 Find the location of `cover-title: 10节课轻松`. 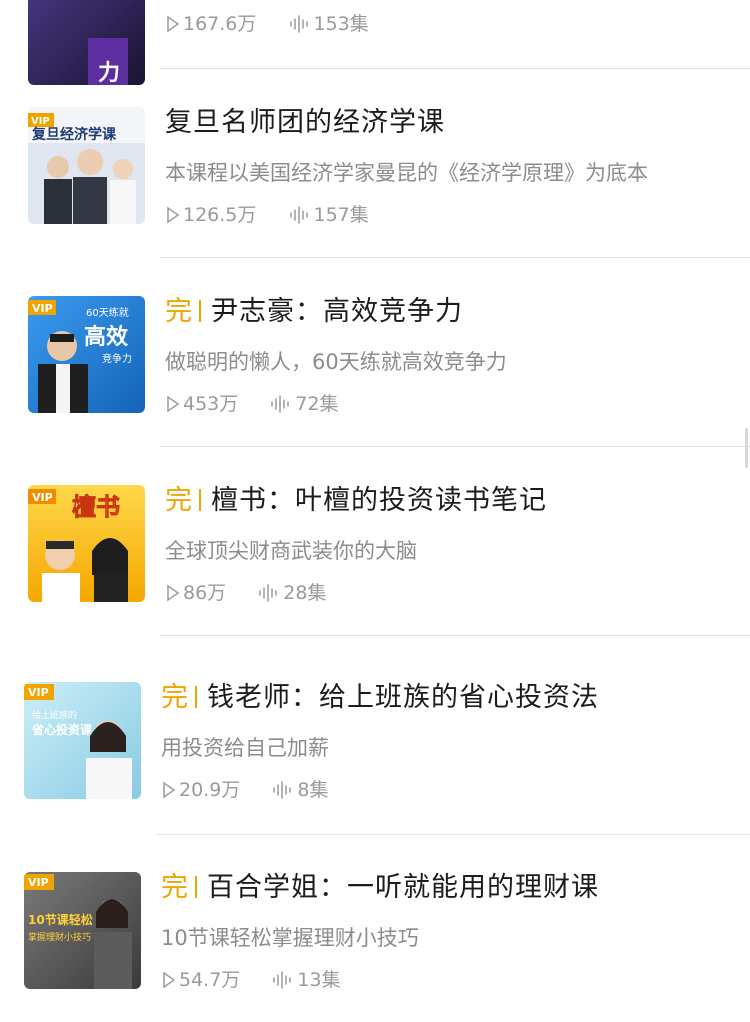

cover-title: 10节课轻松 is located at coordinates (60, 919).